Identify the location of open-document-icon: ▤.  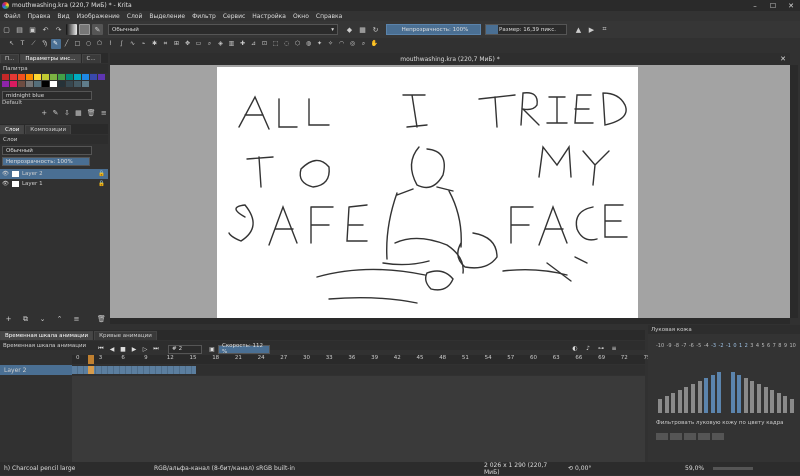
(19, 29).